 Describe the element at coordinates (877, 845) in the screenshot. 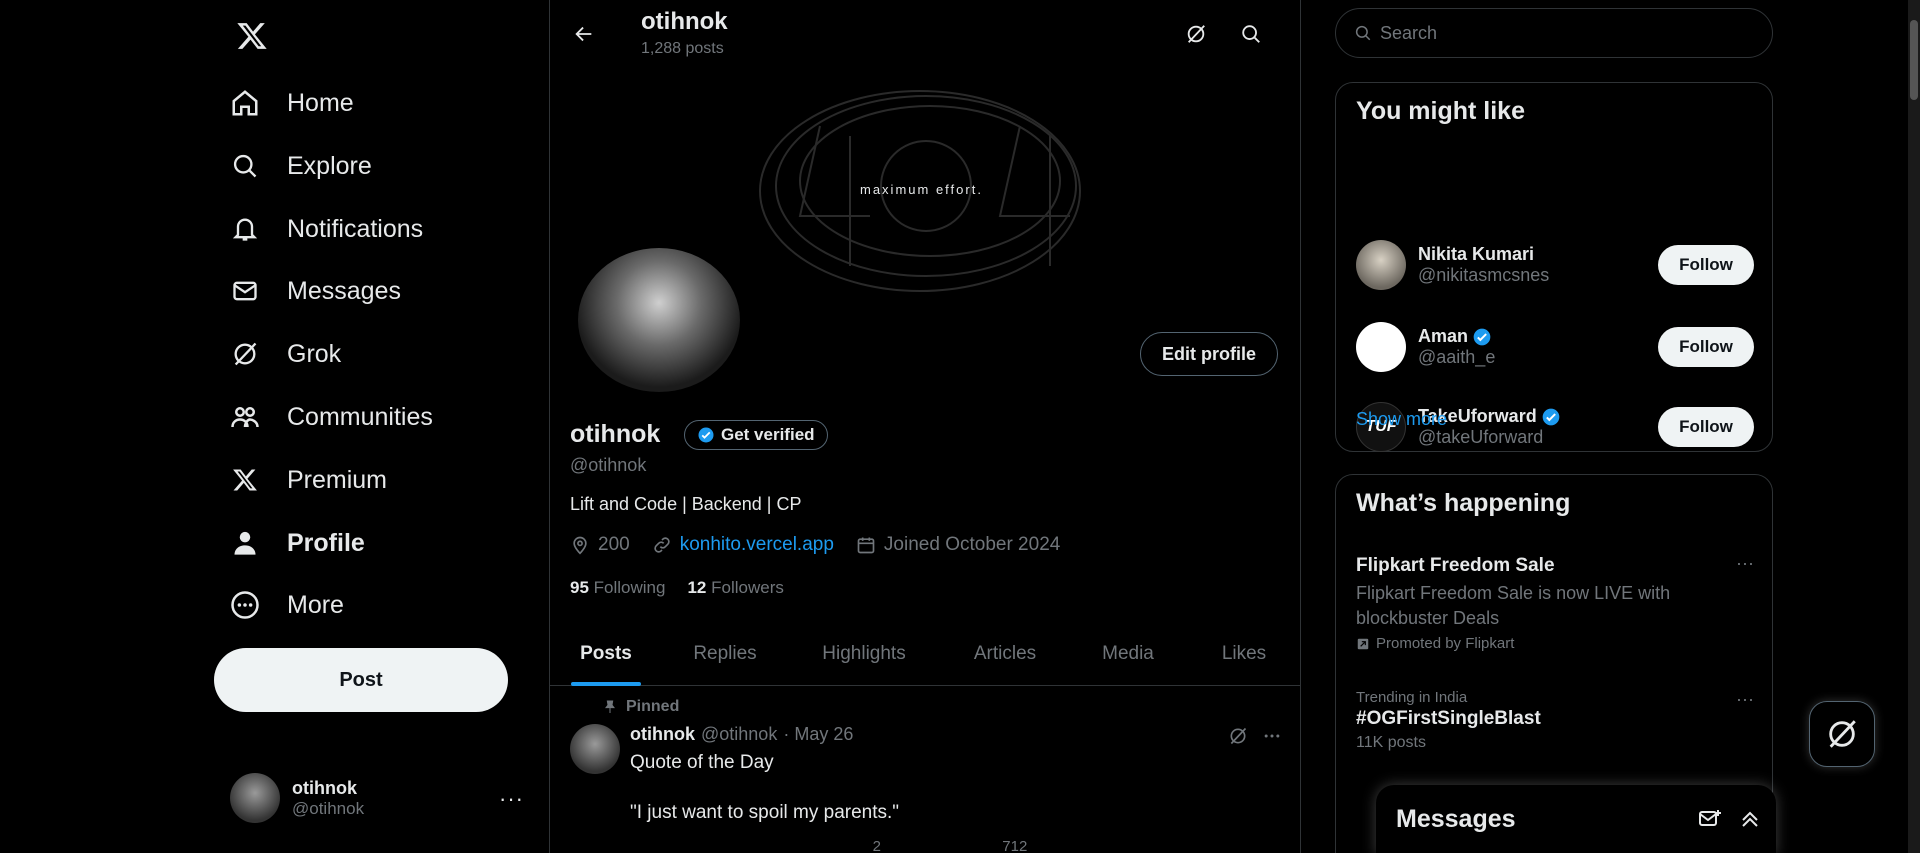

I see `like-action: 2` at that location.